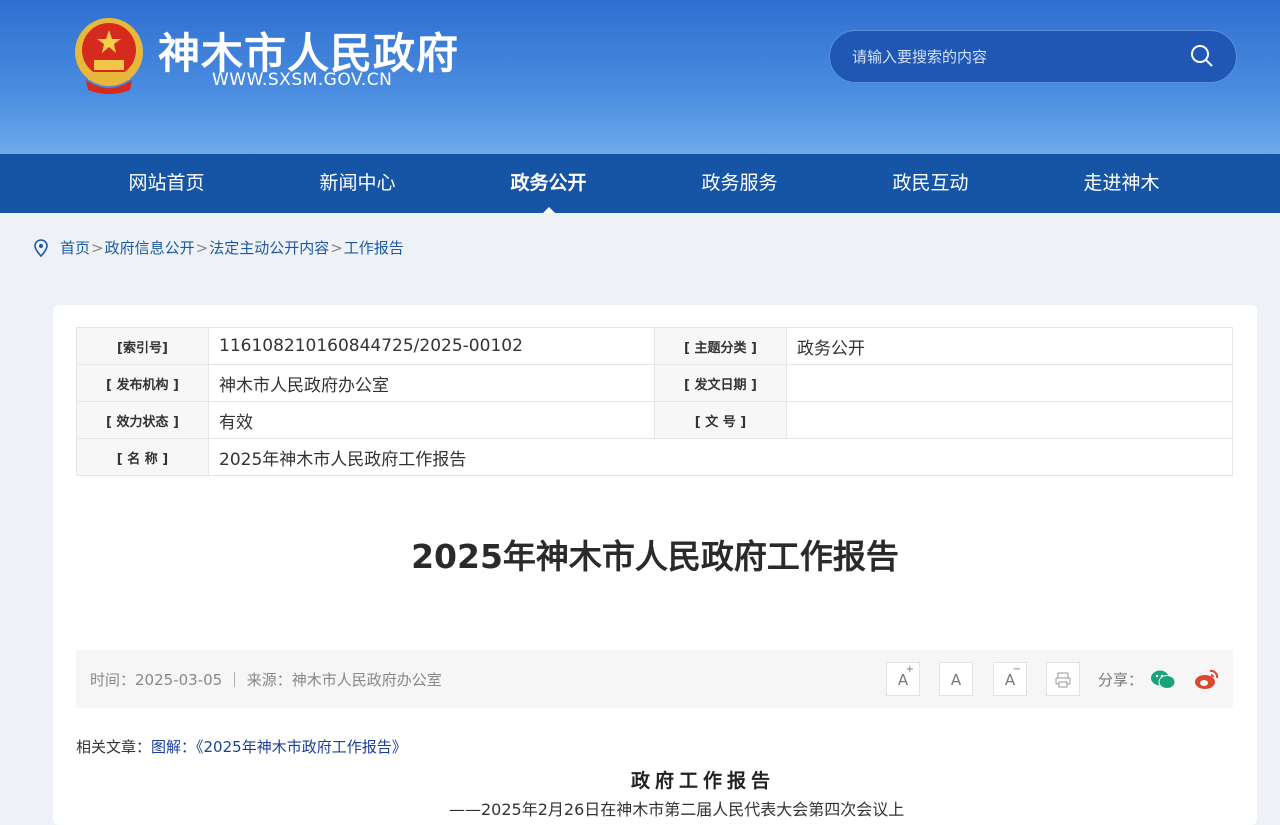 The image size is (1280, 825). Describe the element at coordinates (903, 679) in the screenshot. I see `font-enlarge-button: A +` at that location.